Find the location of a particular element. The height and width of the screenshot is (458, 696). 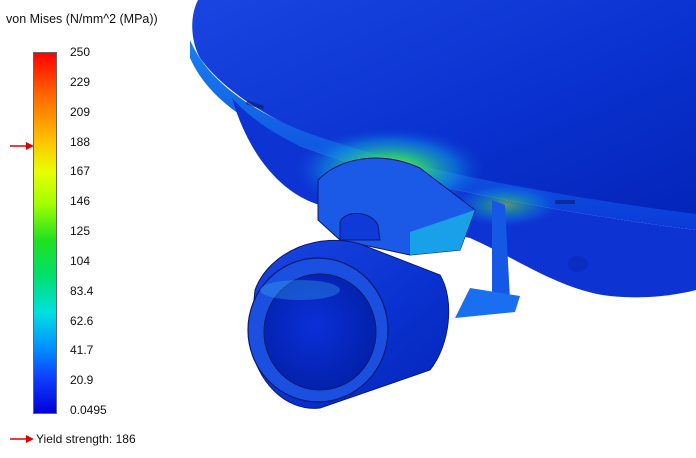

shell-dimple is located at coordinates (578, 264).